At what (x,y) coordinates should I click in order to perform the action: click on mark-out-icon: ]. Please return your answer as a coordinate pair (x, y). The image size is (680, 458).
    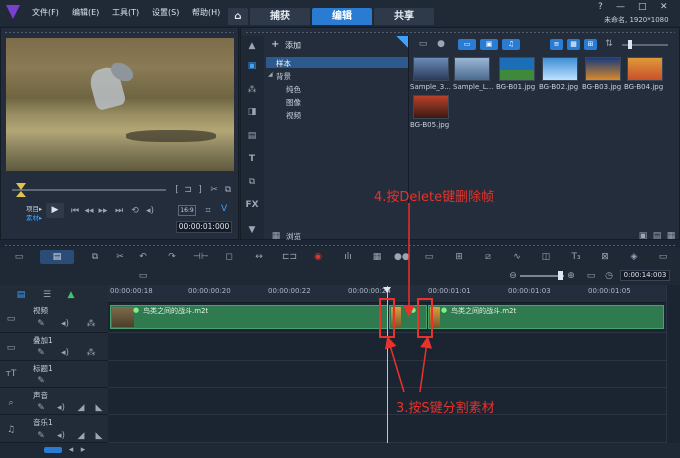
    Looking at the image, I should click on (200, 190).